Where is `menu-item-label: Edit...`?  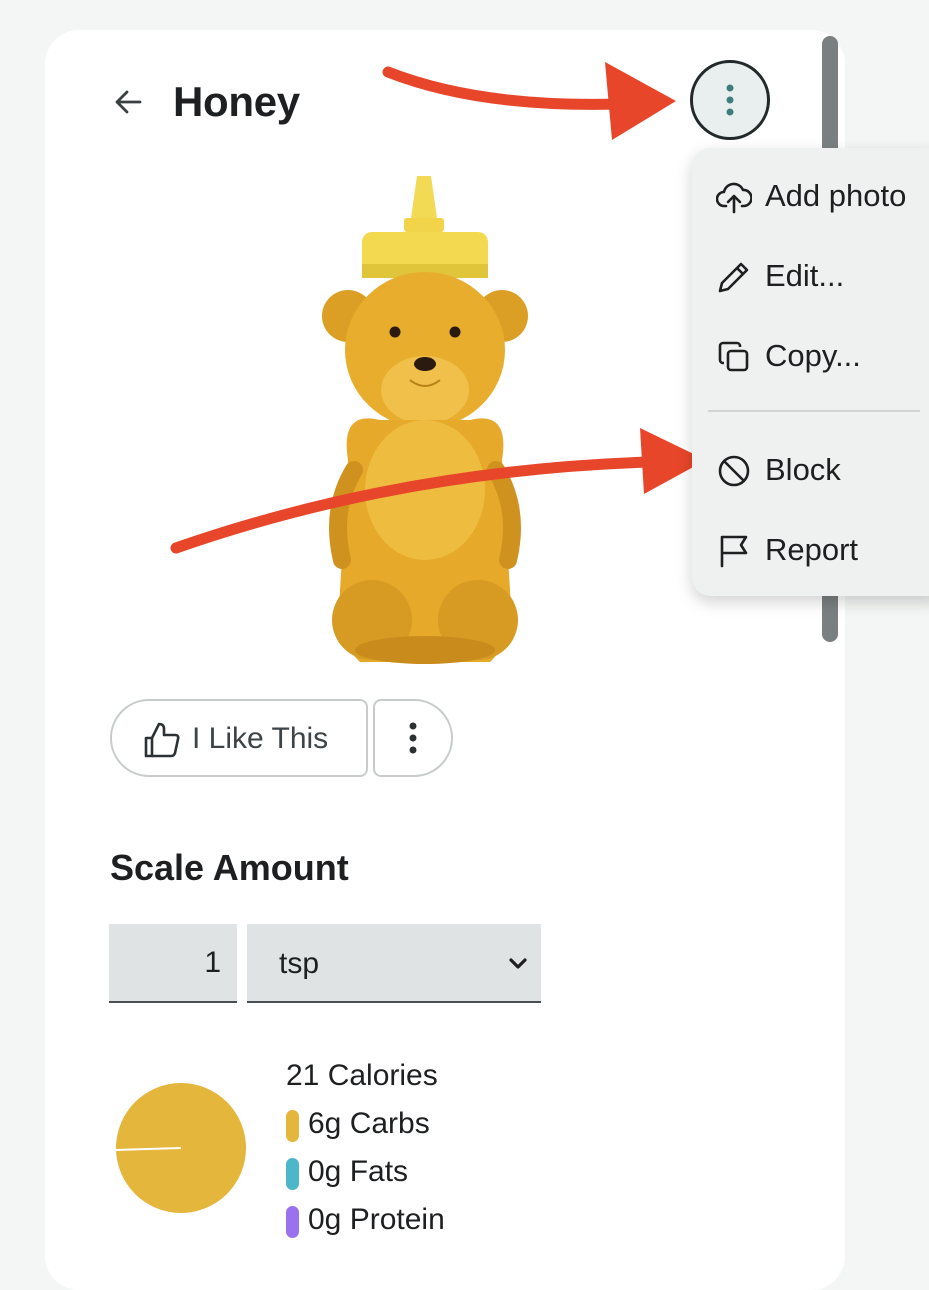
menu-item-label: Edit... is located at coordinates (805, 275).